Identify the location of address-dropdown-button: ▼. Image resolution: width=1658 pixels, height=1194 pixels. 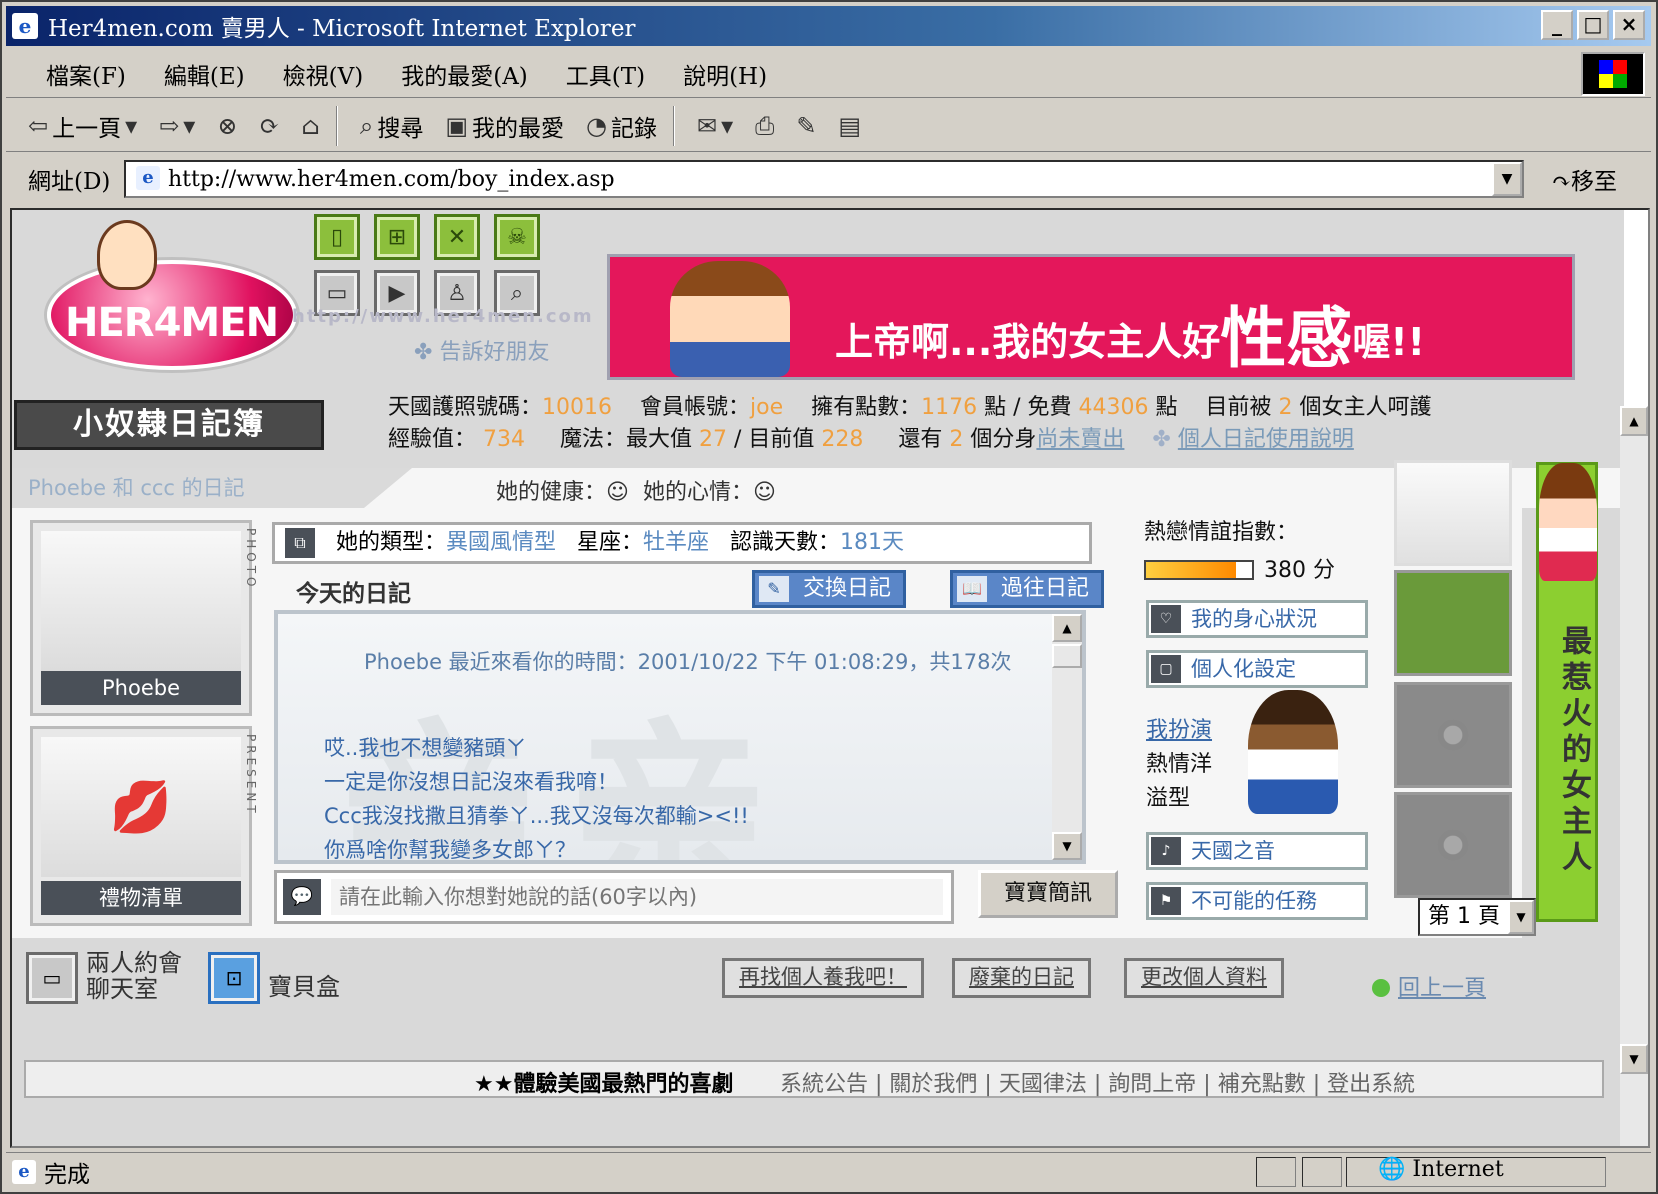
(1507, 179).